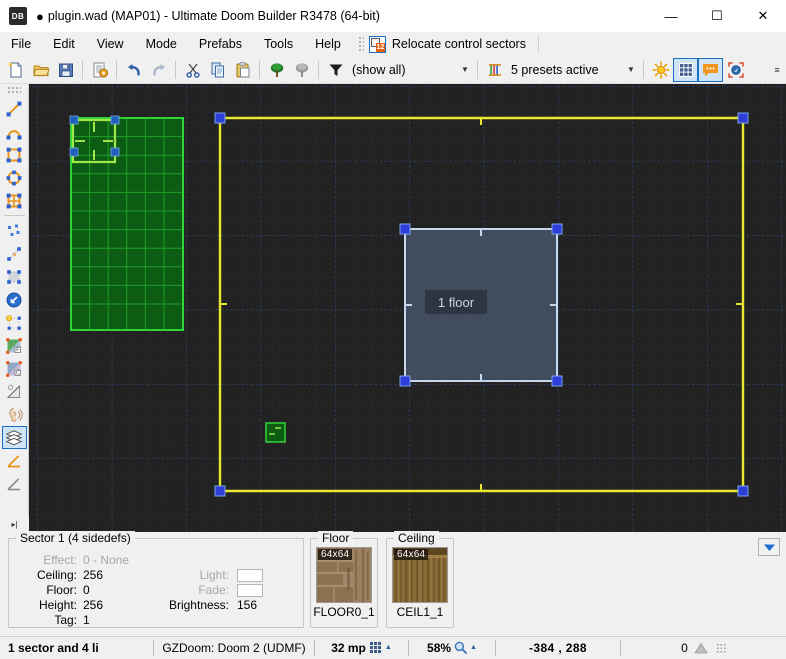  I want to click on new-map-button, so click(15, 70).